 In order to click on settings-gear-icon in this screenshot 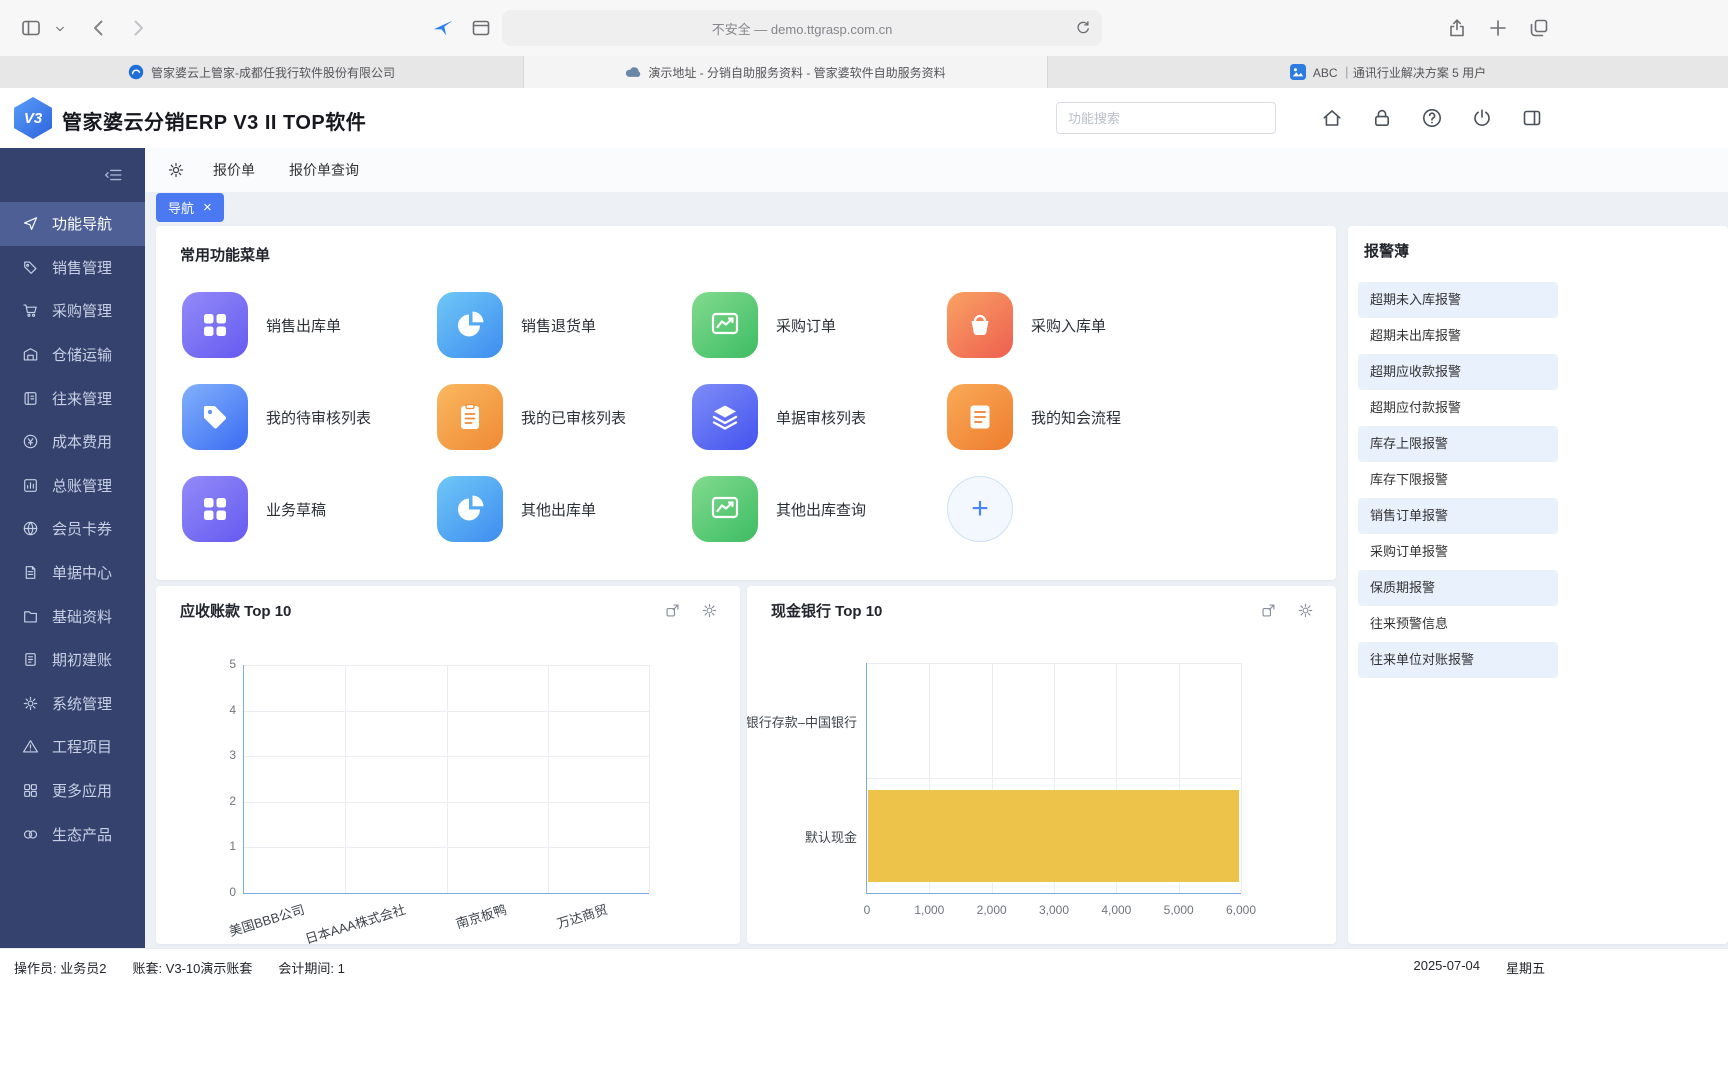, I will do `click(176, 170)`.